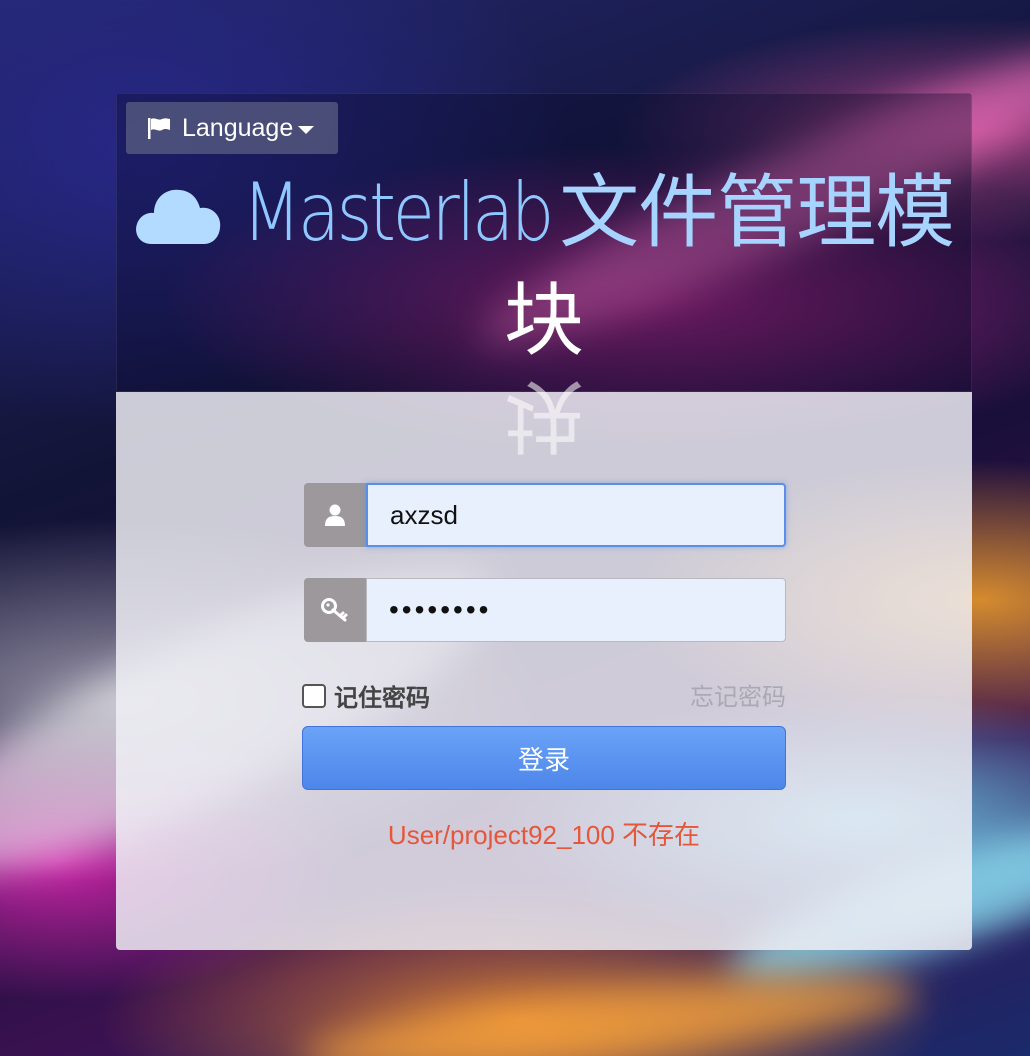  I want to click on username-input, so click(576, 515).